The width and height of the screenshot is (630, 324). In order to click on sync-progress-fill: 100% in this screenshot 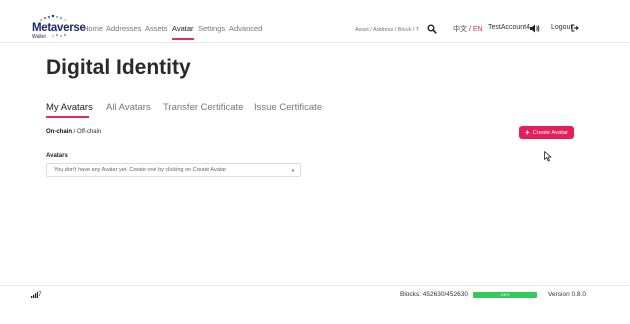, I will do `click(505, 295)`.